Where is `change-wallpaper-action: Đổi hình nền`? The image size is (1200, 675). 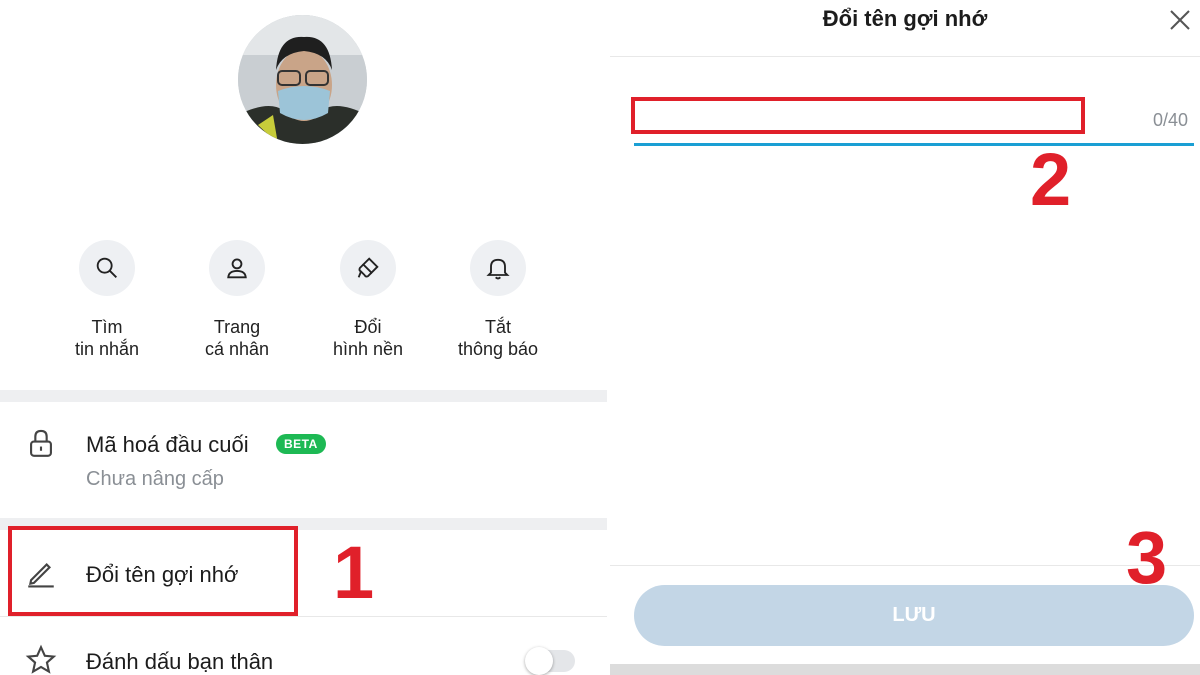
change-wallpaper-action: Đổi hình nền is located at coordinates (368, 300).